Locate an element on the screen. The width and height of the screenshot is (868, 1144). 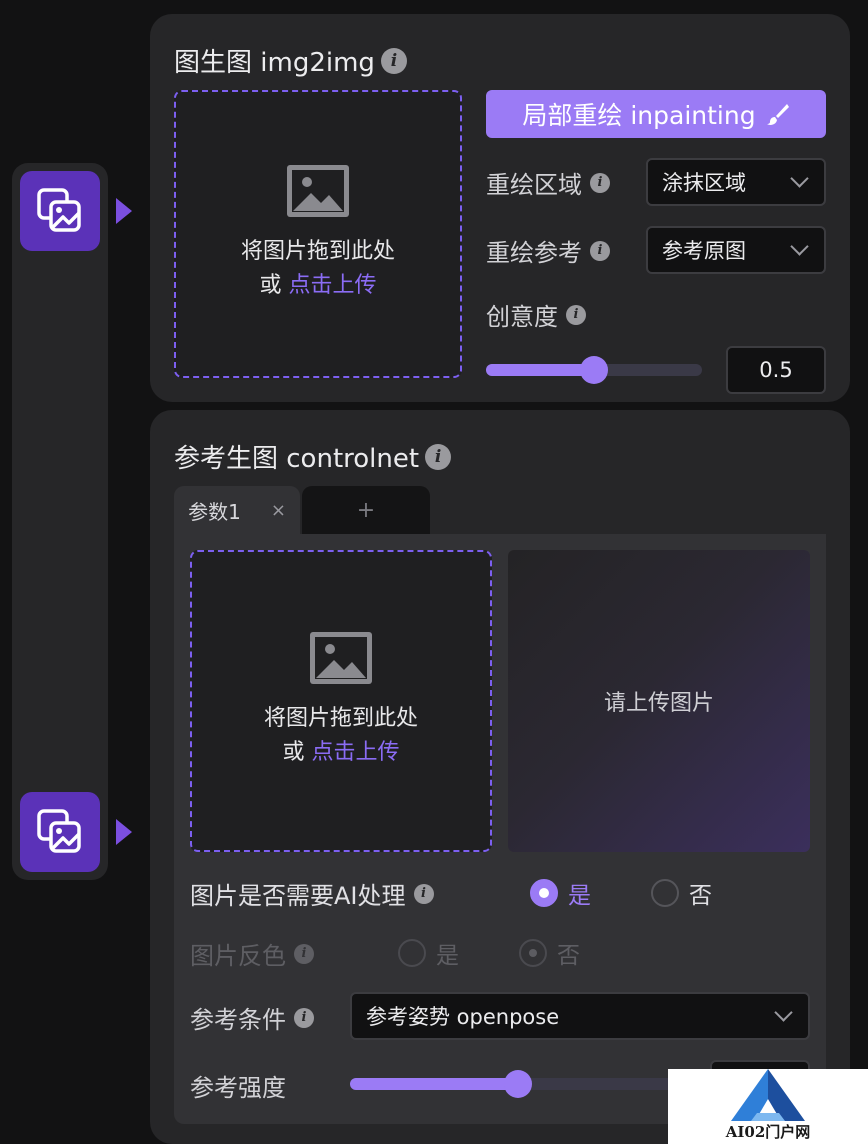
condition-label: 参考条件 i is located at coordinates (252, 1017).